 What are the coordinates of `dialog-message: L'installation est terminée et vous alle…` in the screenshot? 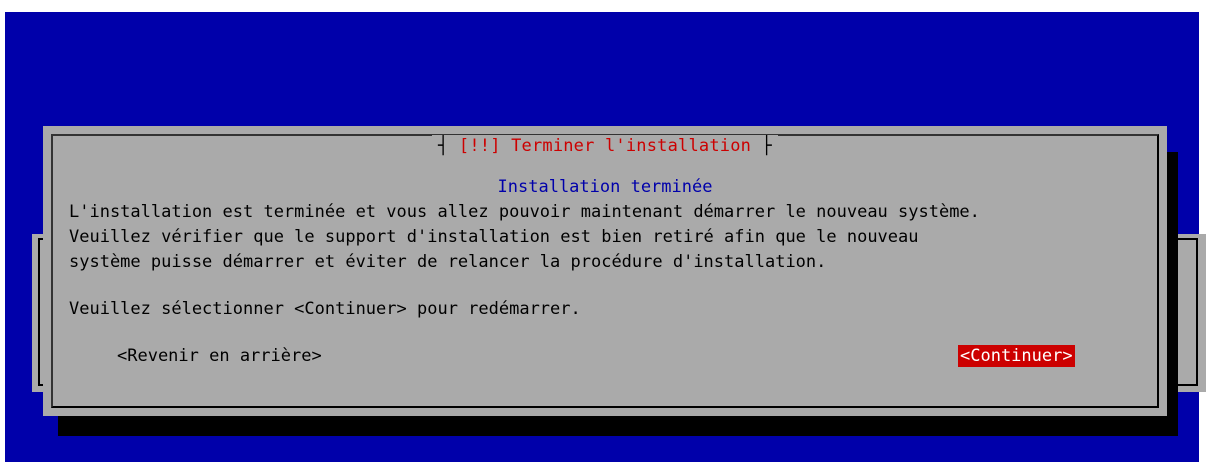 It's located at (524, 237).